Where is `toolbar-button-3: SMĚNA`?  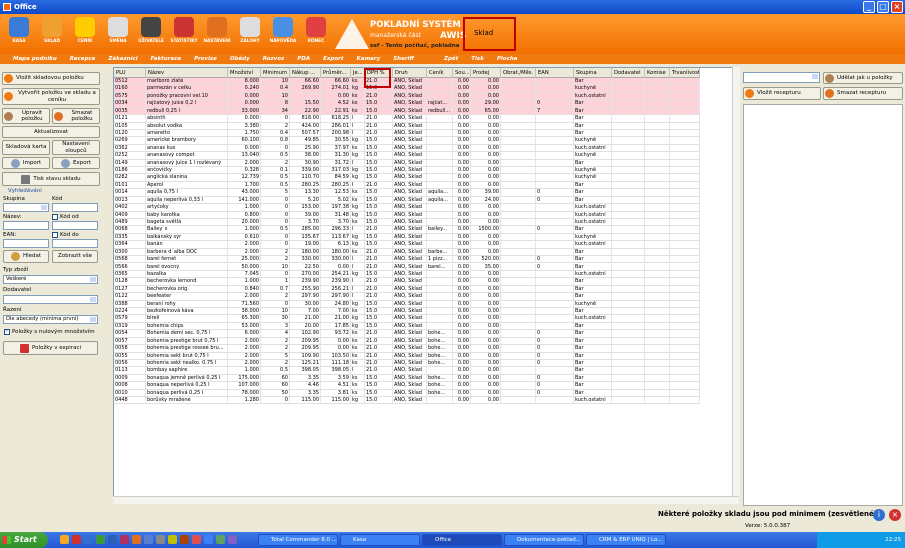
toolbar-button-3: SMĚNA is located at coordinates (118, 34).